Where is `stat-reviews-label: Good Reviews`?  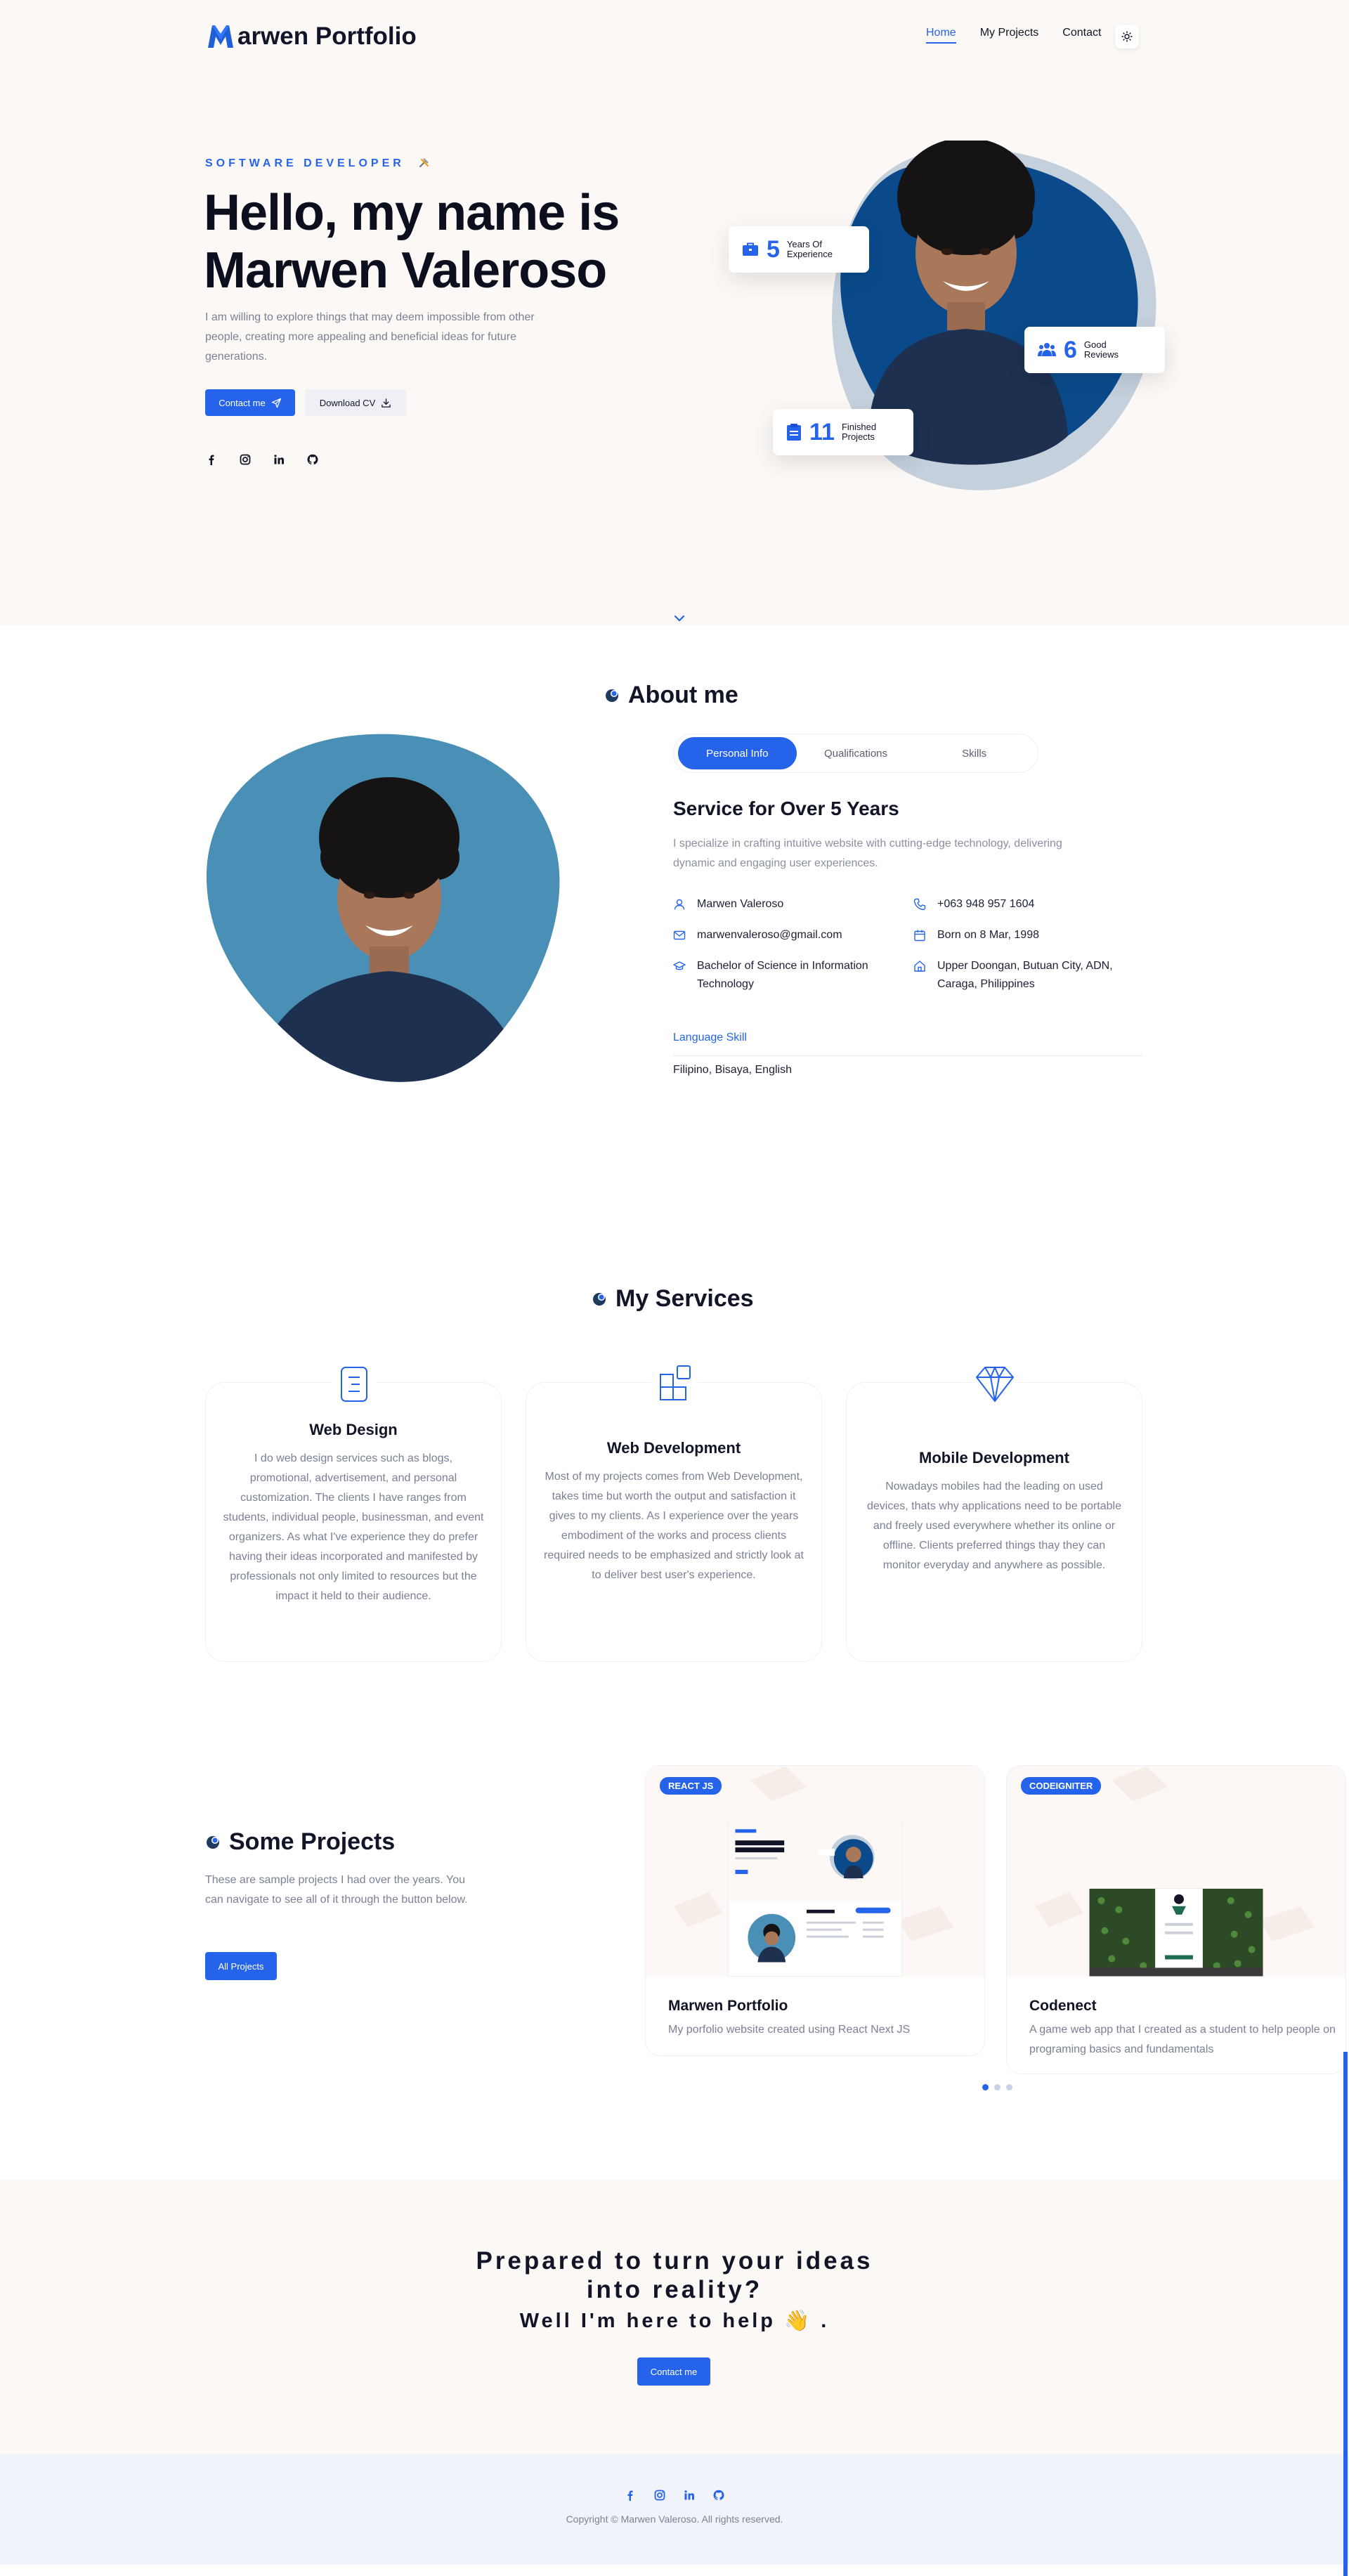 stat-reviews-label: Good Reviews is located at coordinates (1101, 350).